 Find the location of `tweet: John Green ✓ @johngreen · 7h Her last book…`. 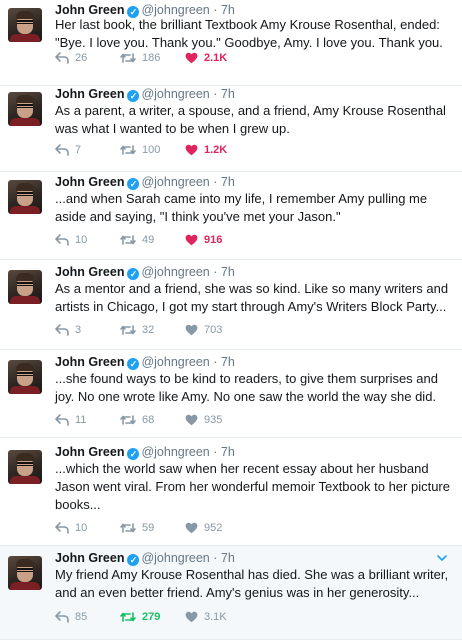

tweet: John Green ✓ @johngreen · 7h Her last book… is located at coordinates (231, 43).